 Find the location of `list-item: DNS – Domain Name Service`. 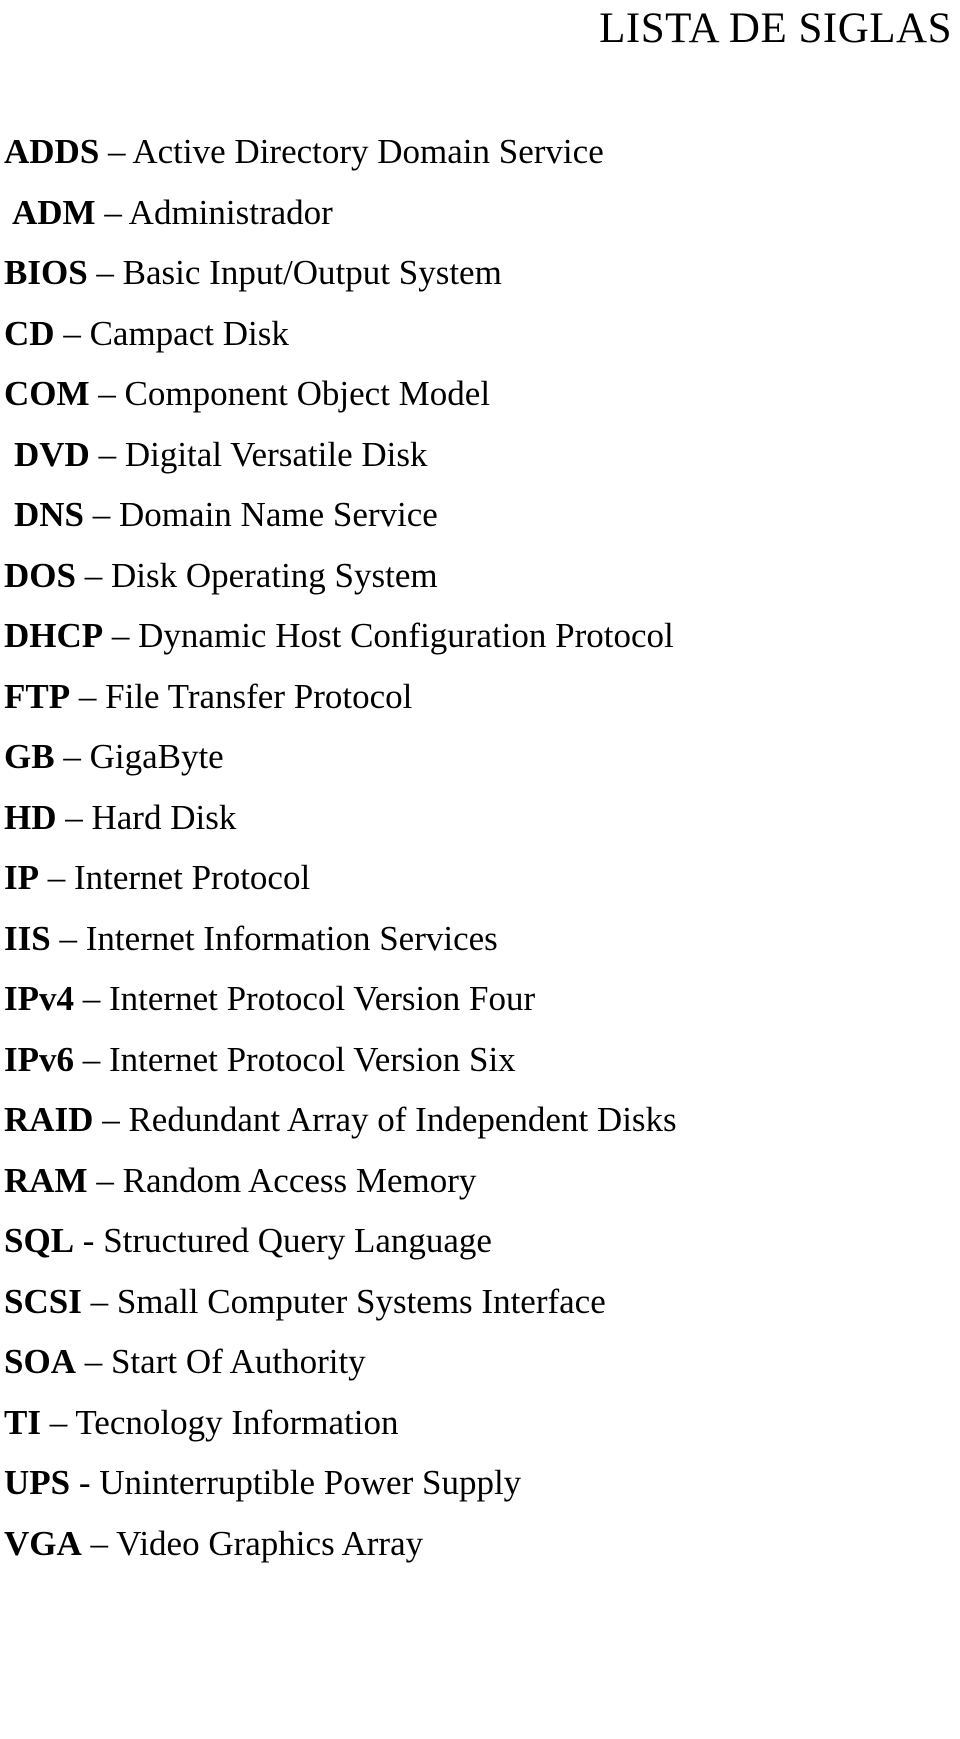

list-item: DNS – Domain Name Service is located at coordinates (481, 515).